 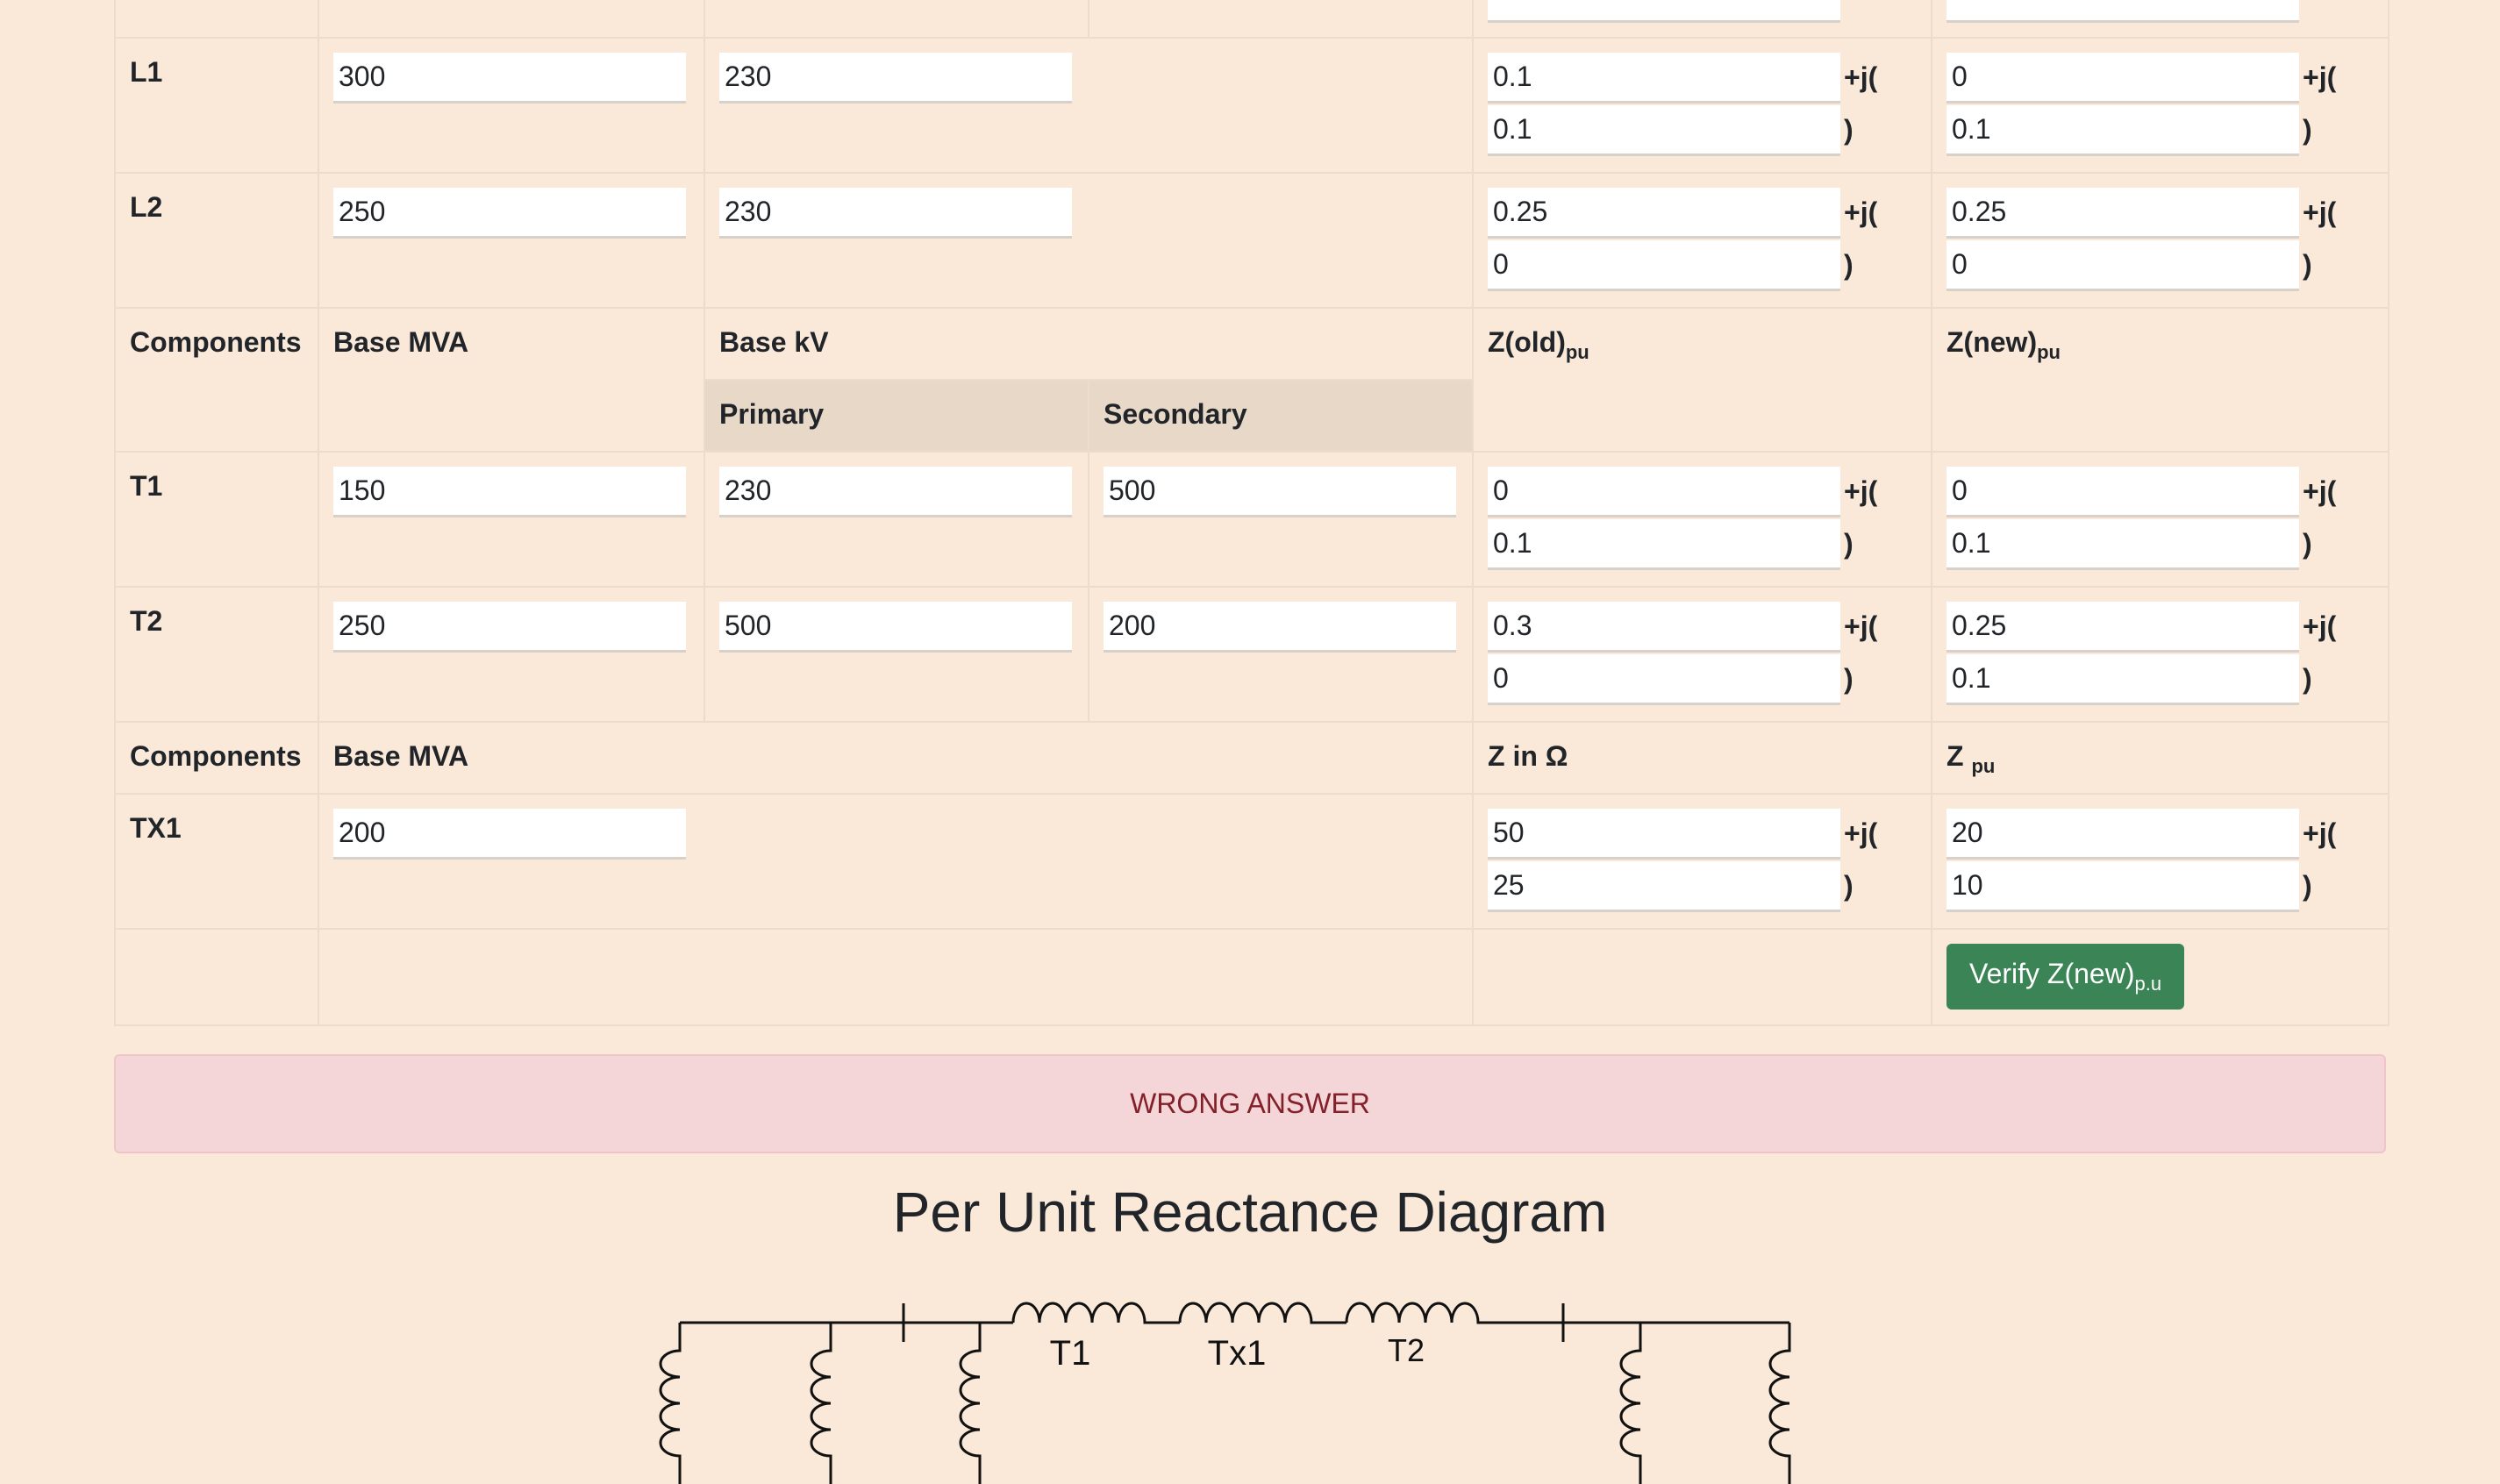 I want to click on t1-label: T1, so click(x=1070, y=1353).